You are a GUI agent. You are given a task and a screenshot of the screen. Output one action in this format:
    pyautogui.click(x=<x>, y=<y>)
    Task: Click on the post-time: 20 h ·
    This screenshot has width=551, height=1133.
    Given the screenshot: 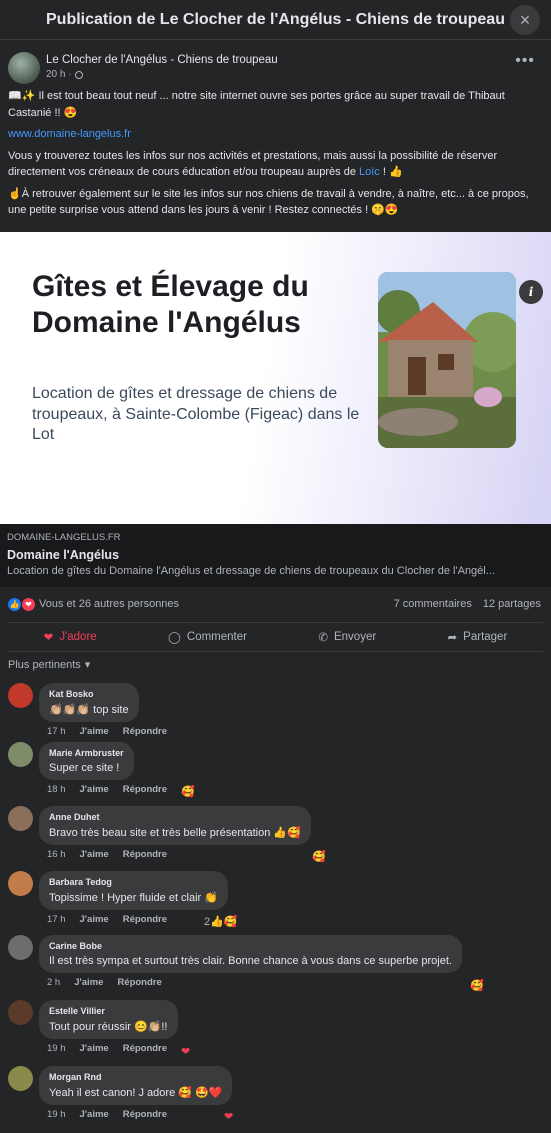 What is the action you would take?
    pyautogui.click(x=59, y=74)
    